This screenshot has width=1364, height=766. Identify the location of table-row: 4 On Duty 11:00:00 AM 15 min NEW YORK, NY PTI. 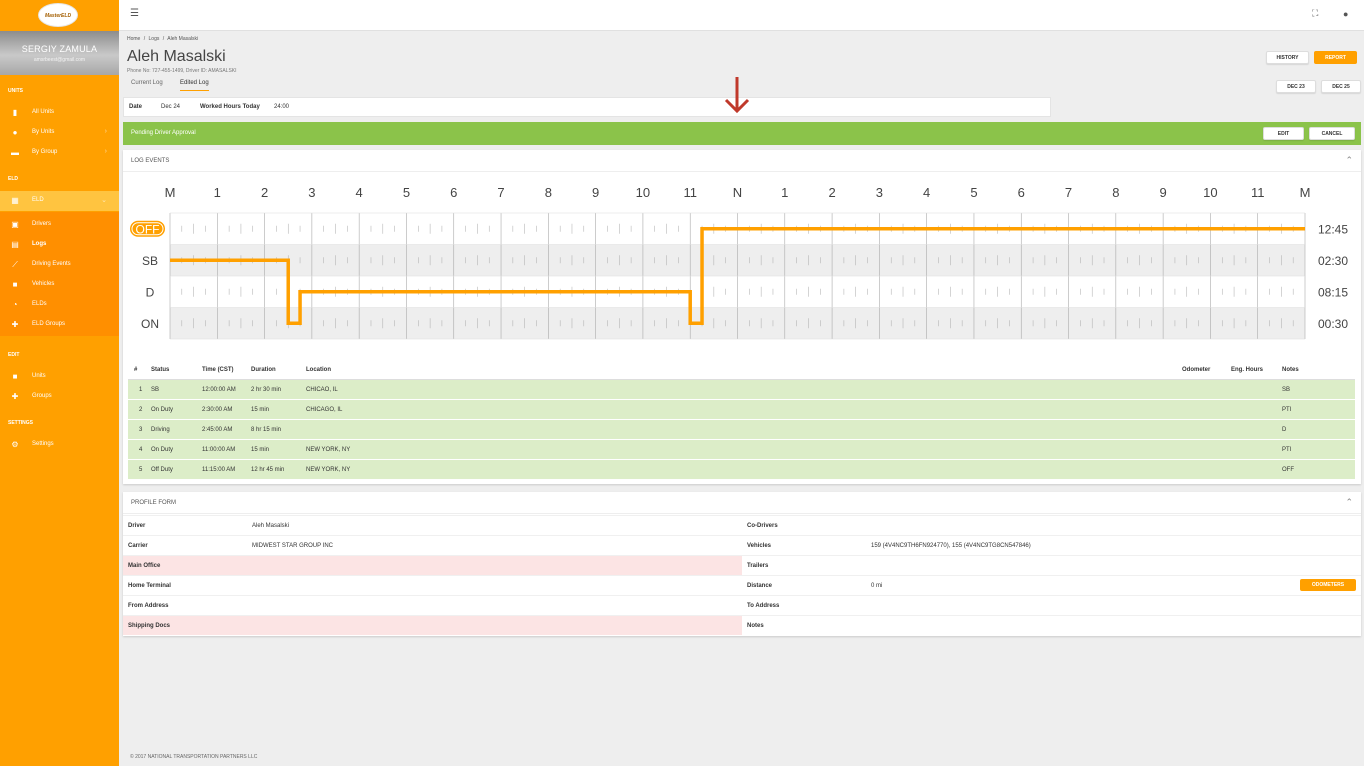
(741, 450).